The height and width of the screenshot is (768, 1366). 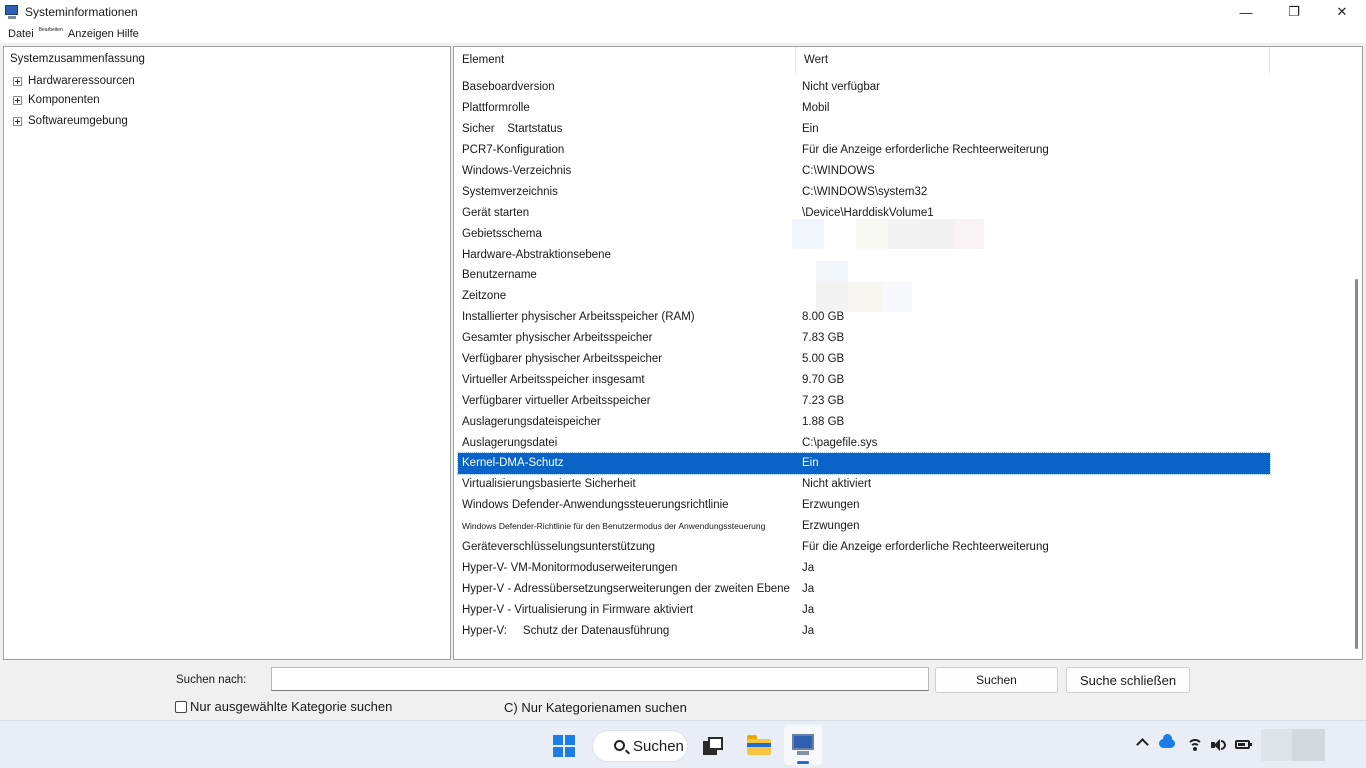 I want to click on row-value: C:\pagefile.sys, so click(x=840, y=442).